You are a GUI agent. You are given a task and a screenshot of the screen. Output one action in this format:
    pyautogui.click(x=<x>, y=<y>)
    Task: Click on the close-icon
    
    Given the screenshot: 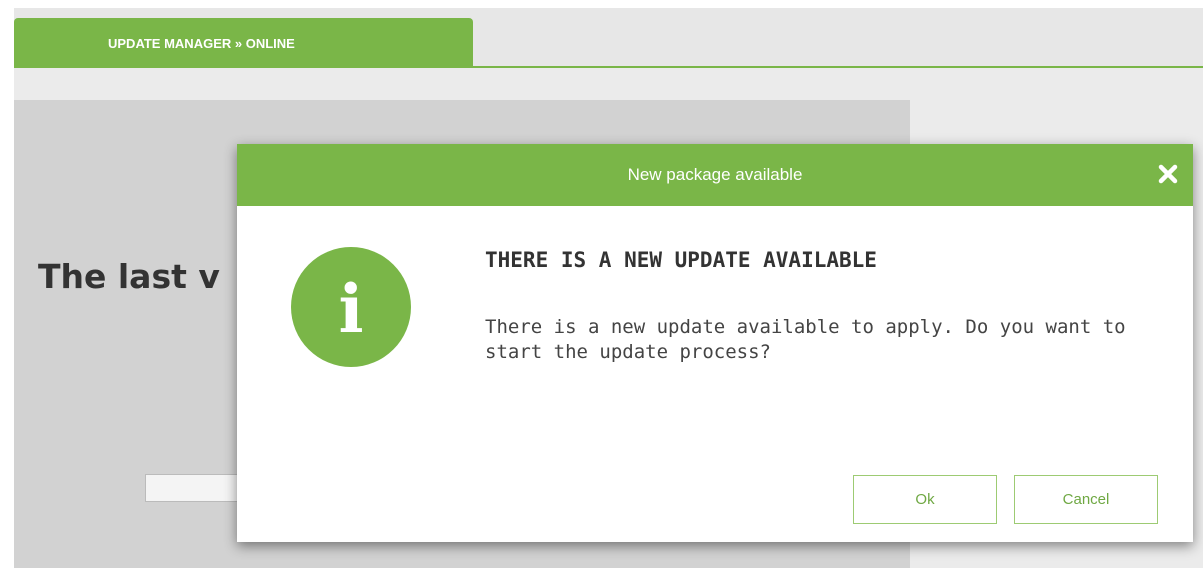 What is the action you would take?
    pyautogui.click(x=1168, y=174)
    